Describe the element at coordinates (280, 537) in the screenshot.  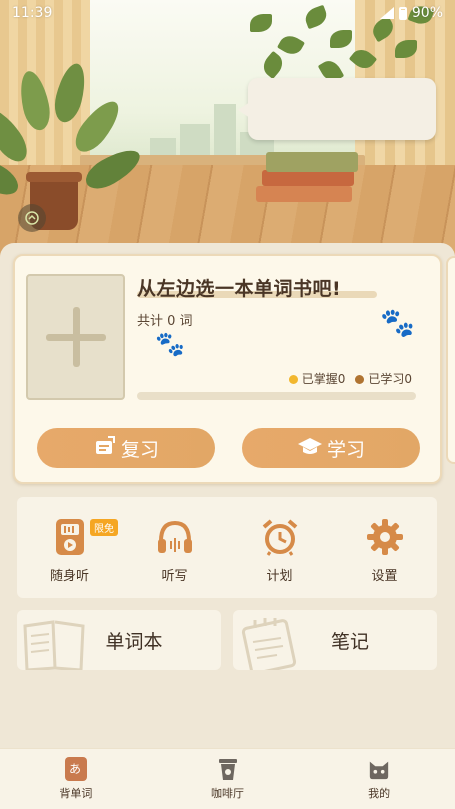
I see `alarm-clock-icon` at that location.